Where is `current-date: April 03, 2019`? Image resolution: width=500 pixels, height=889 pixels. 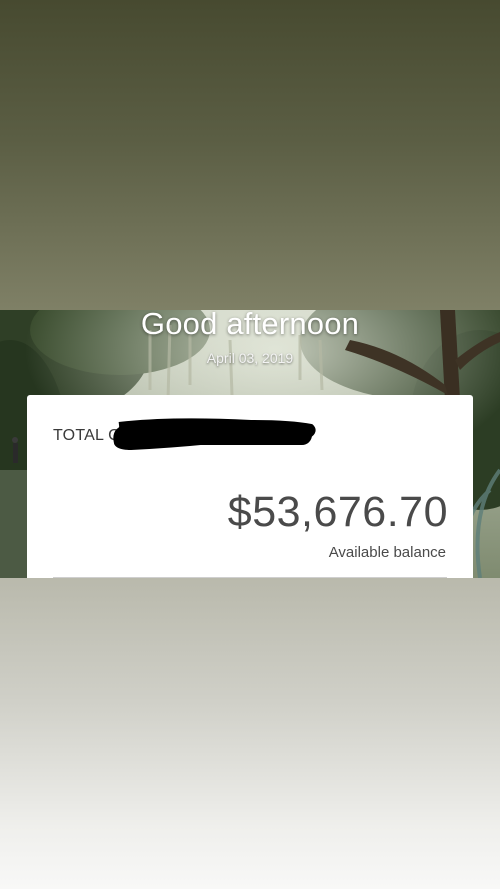 current-date: April 03, 2019 is located at coordinates (250, 358).